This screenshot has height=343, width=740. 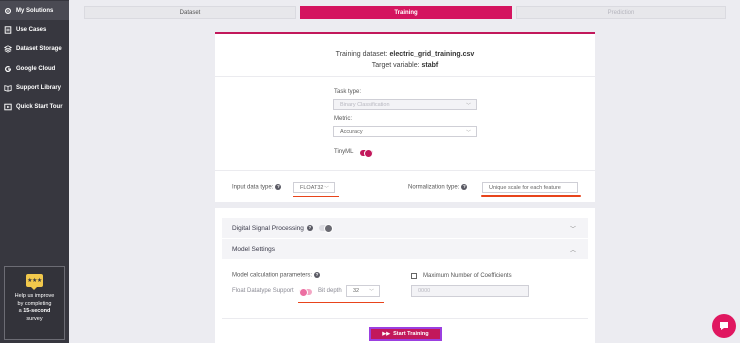 What do you see at coordinates (406, 12) in the screenshot?
I see `step-training: Training` at bounding box center [406, 12].